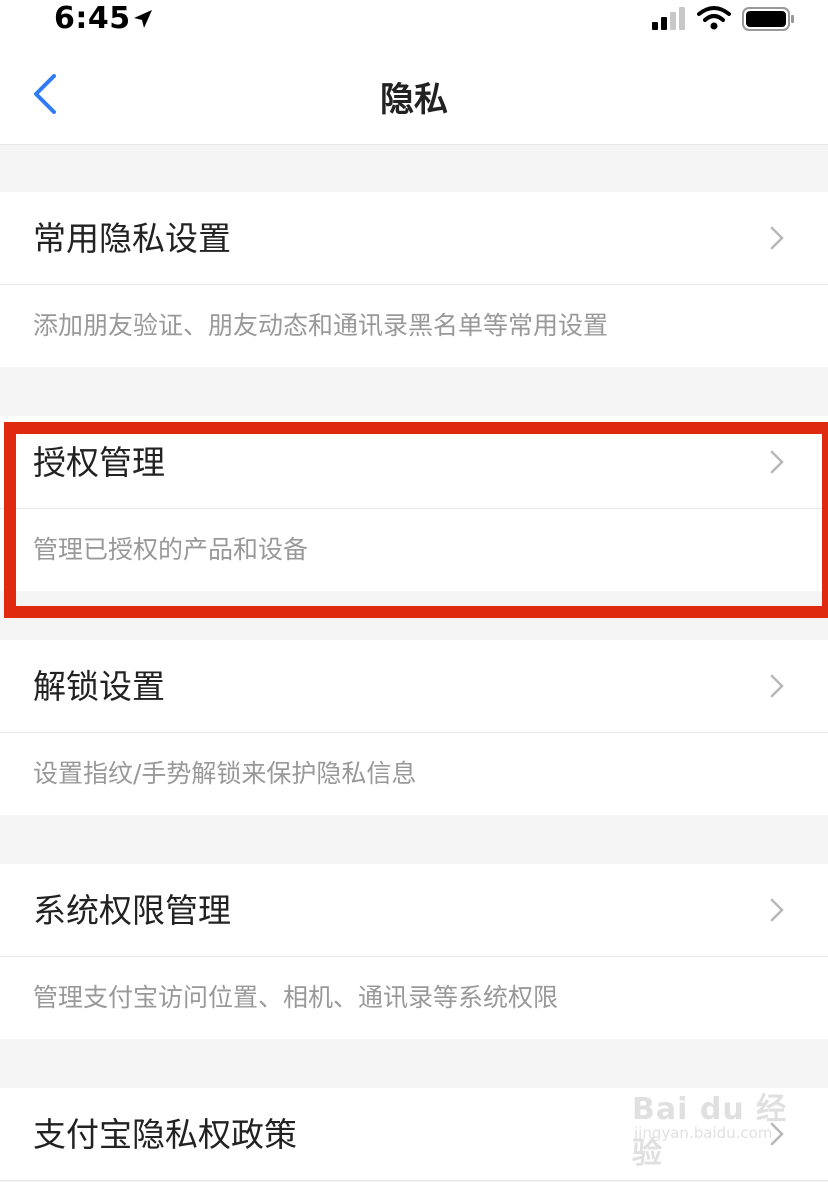  I want to click on back-button, so click(54, 100).